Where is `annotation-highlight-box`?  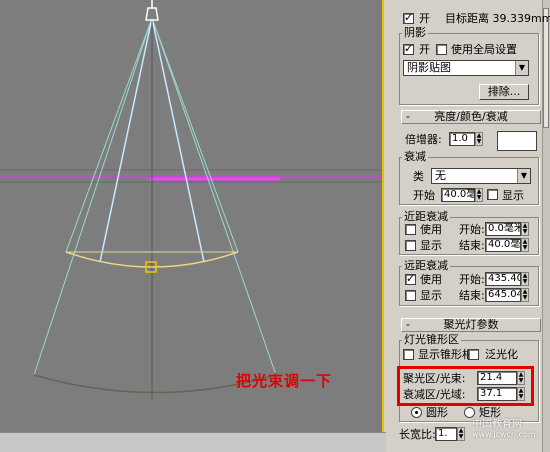
annotation-highlight-box is located at coordinates (465, 386).